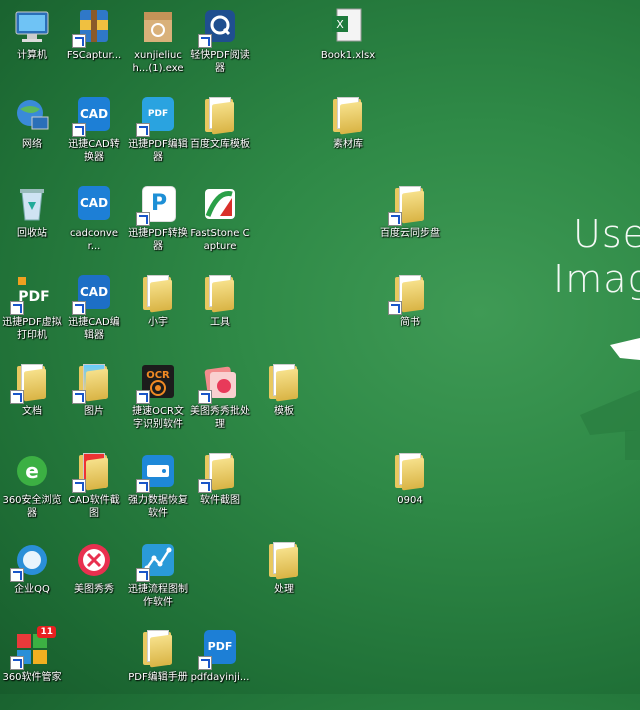 This screenshot has width=640, height=710. I want to click on desktop-icon-cad-screenshots: CAD软件截图, so click(94, 491).